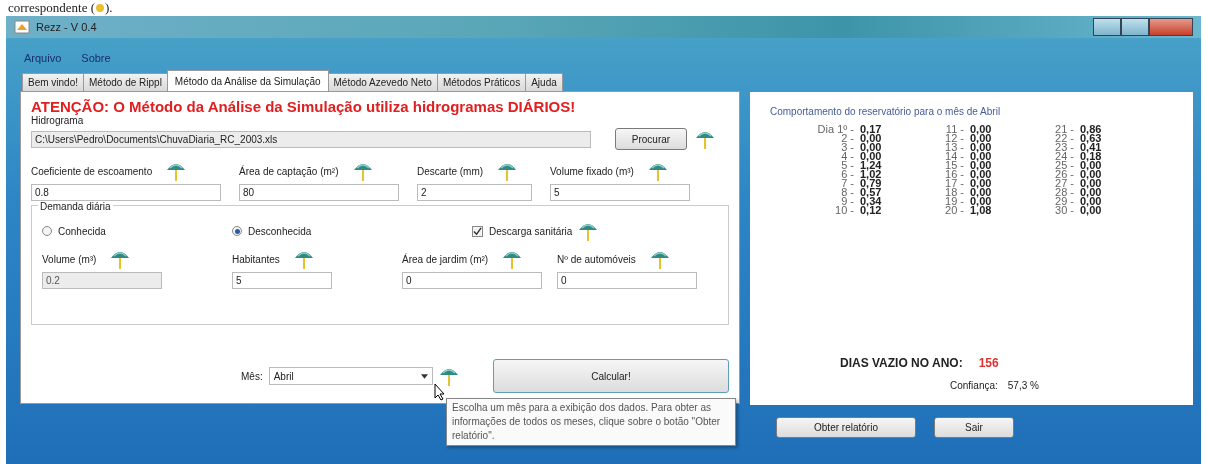 This screenshot has height=464, width=1207. I want to click on browse-button: Procurar, so click(651, 139).